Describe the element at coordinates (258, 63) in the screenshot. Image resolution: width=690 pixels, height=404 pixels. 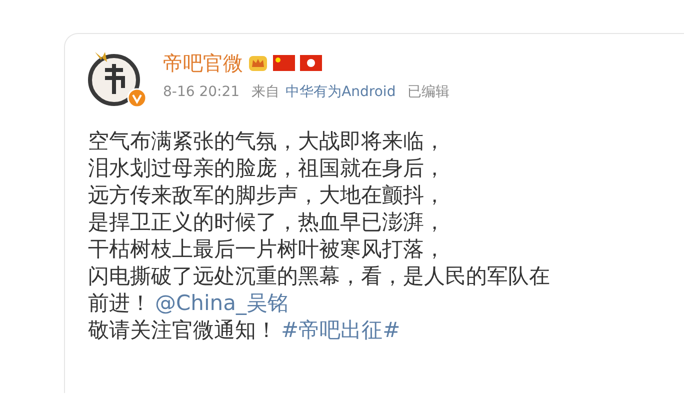
I see `crown-icon` at that location.